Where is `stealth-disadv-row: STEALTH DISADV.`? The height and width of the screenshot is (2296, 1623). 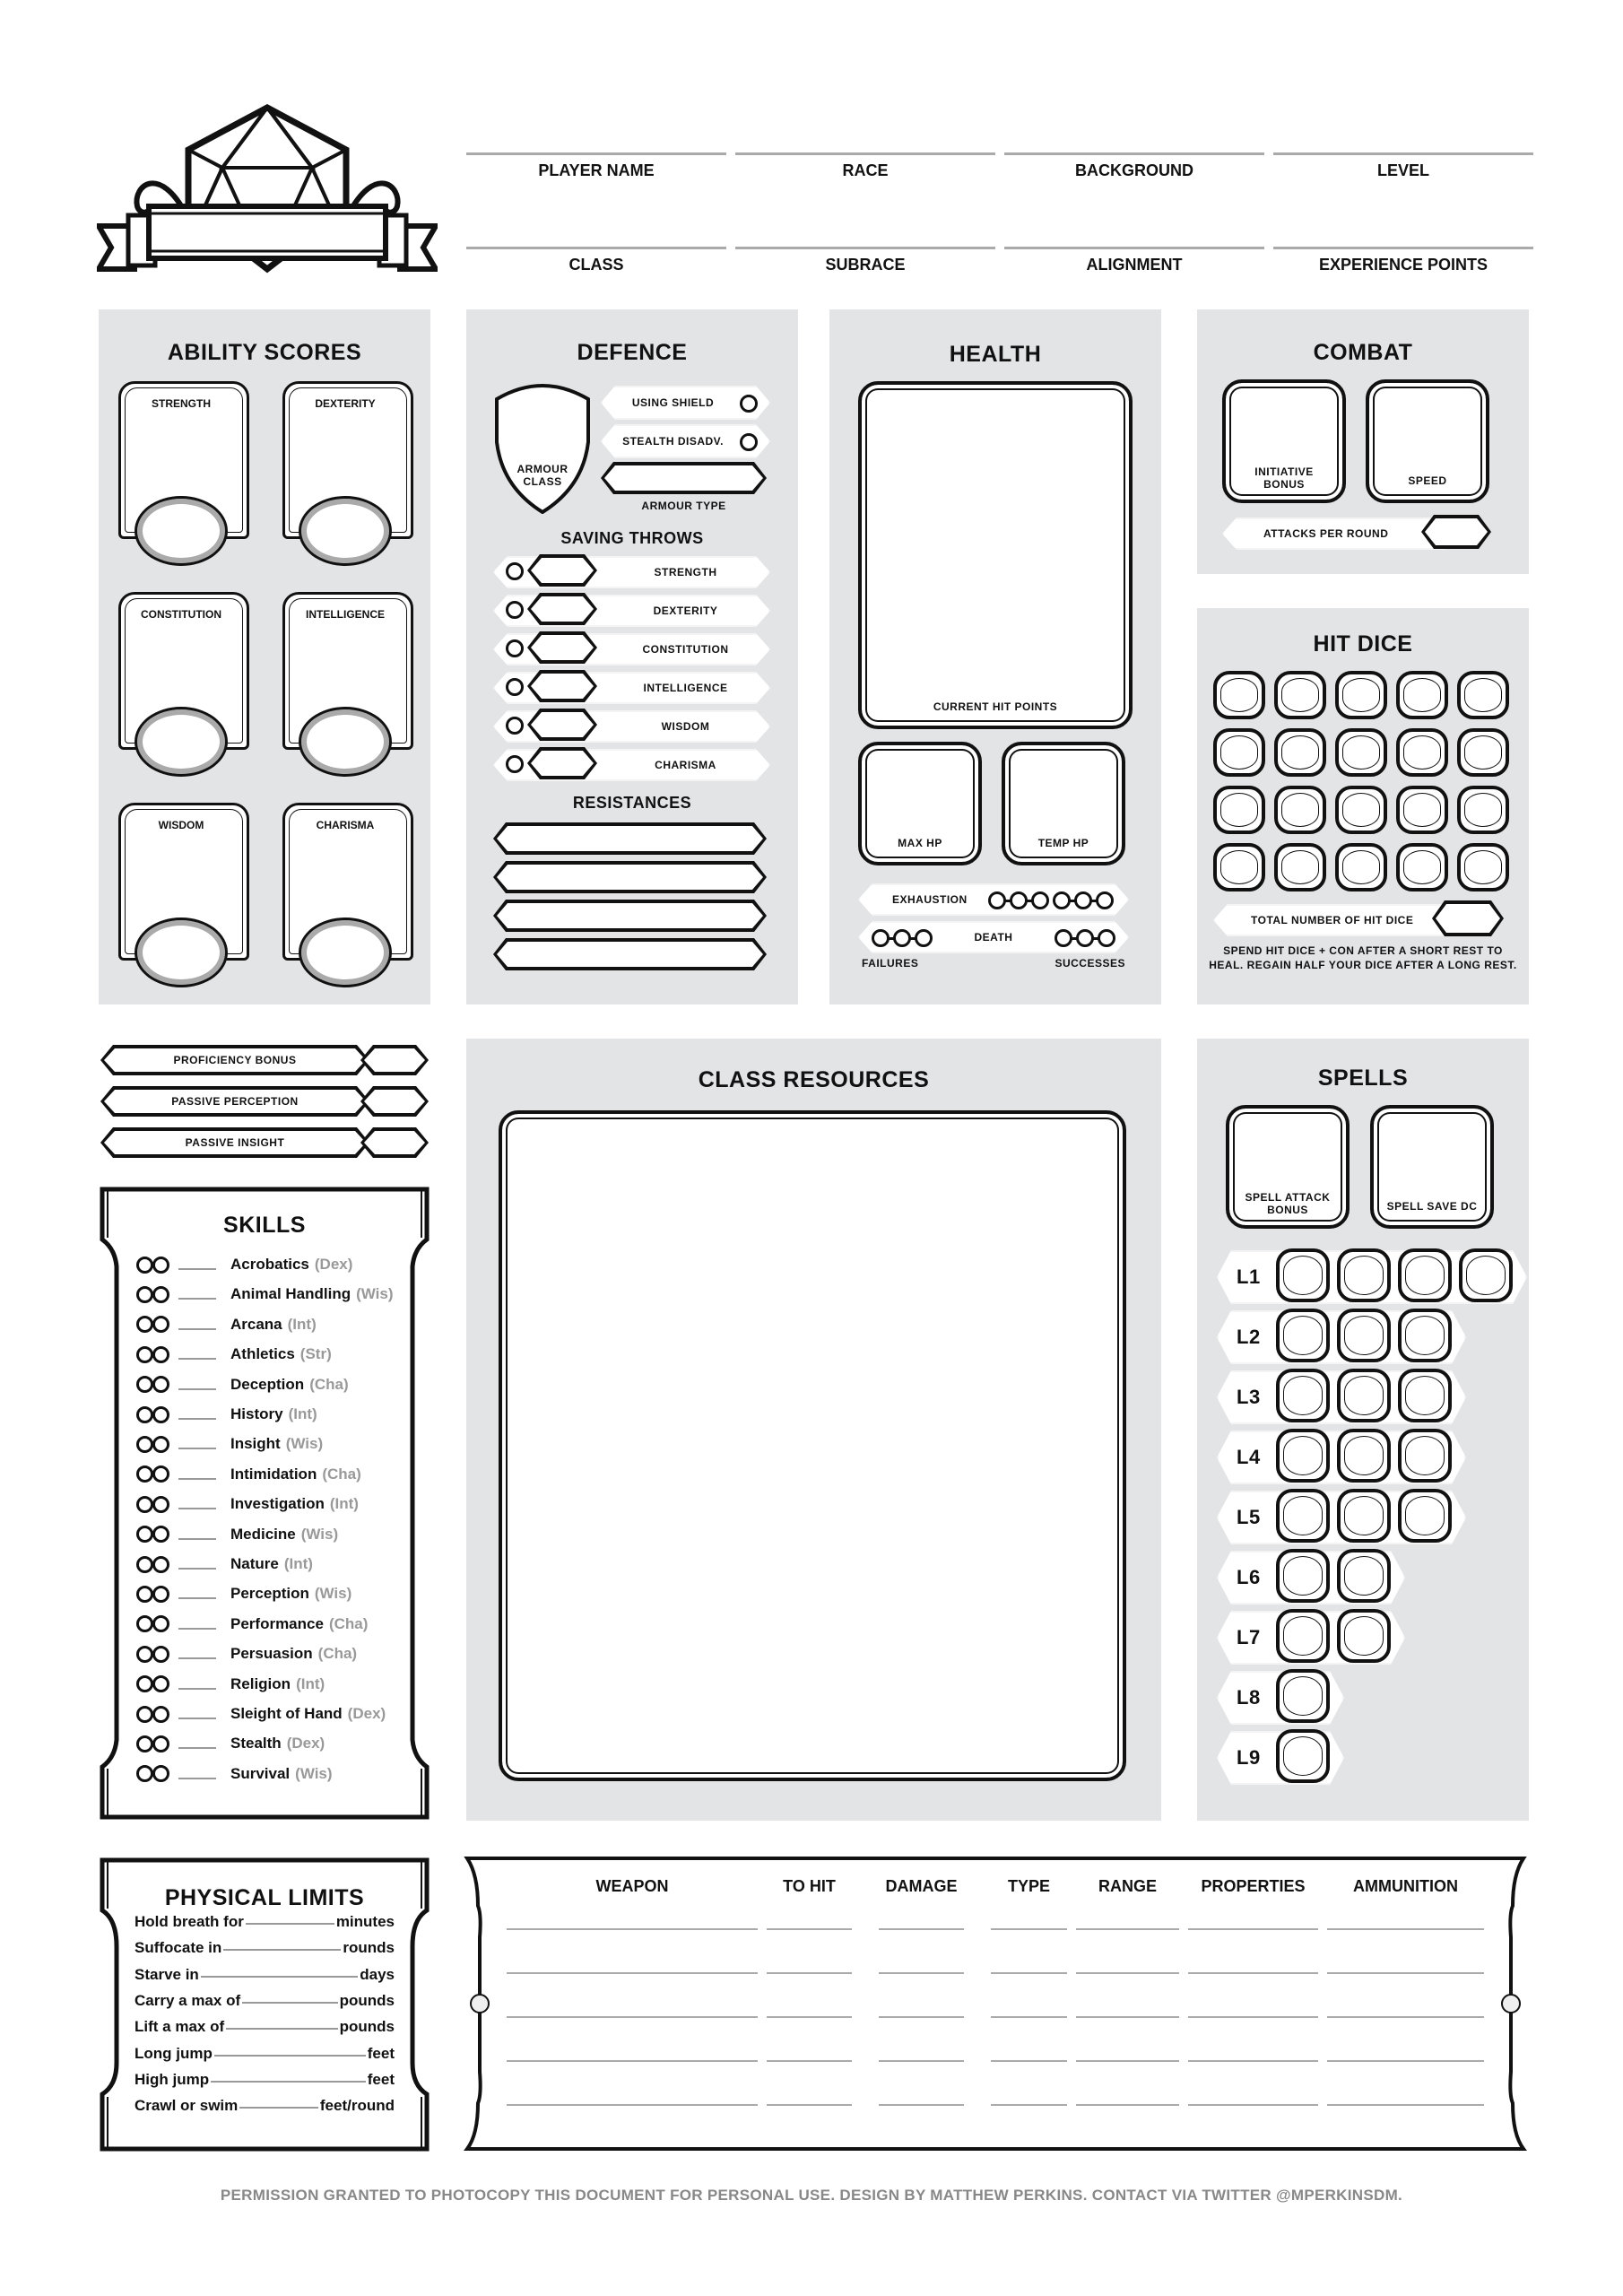
stealth-disadv-row: STEALTH DISADV. is located at coordinates (685, 441).